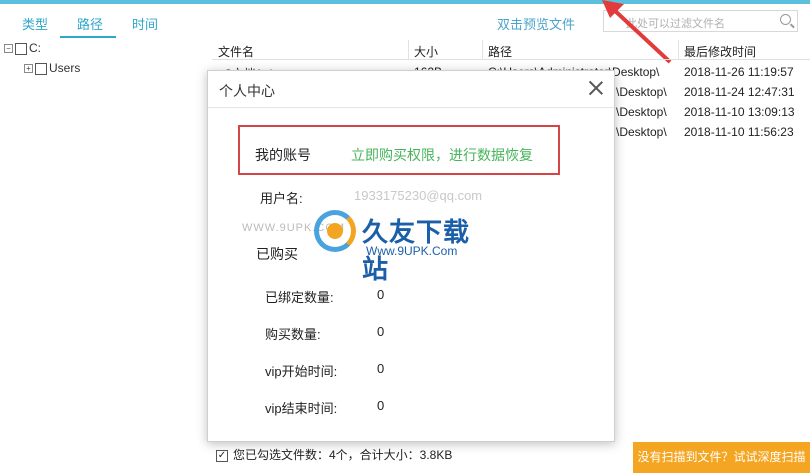 Image resolution: width=810 pixels, height=473 pixels. What do you see at coordinates (536, 23) in the screenshot?
I see `preview-file-link: 双击预览文件` at bounding box center [536, 23].